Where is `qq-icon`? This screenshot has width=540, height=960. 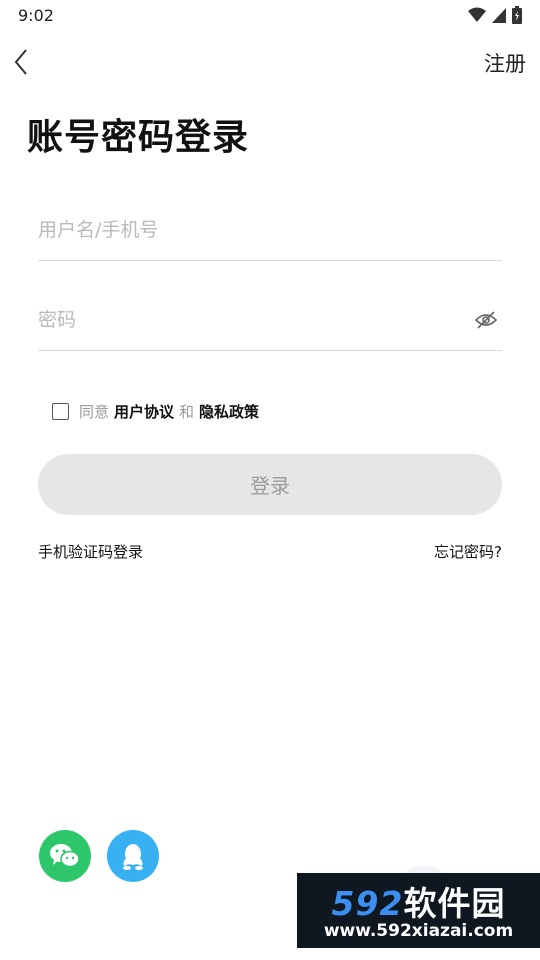 qq-icon is located at coordinates (133, 857).